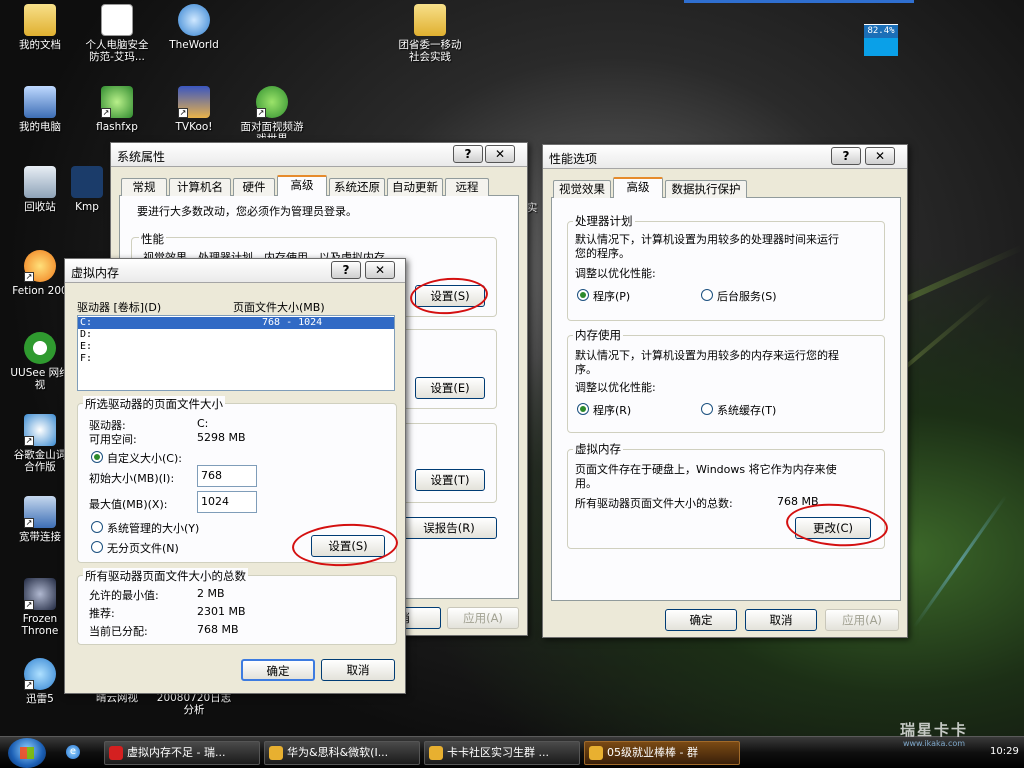 The height and width of the screenshot is (768, 1024). I want to click on desktop-icon-label: Kmp, so click(87, 207).